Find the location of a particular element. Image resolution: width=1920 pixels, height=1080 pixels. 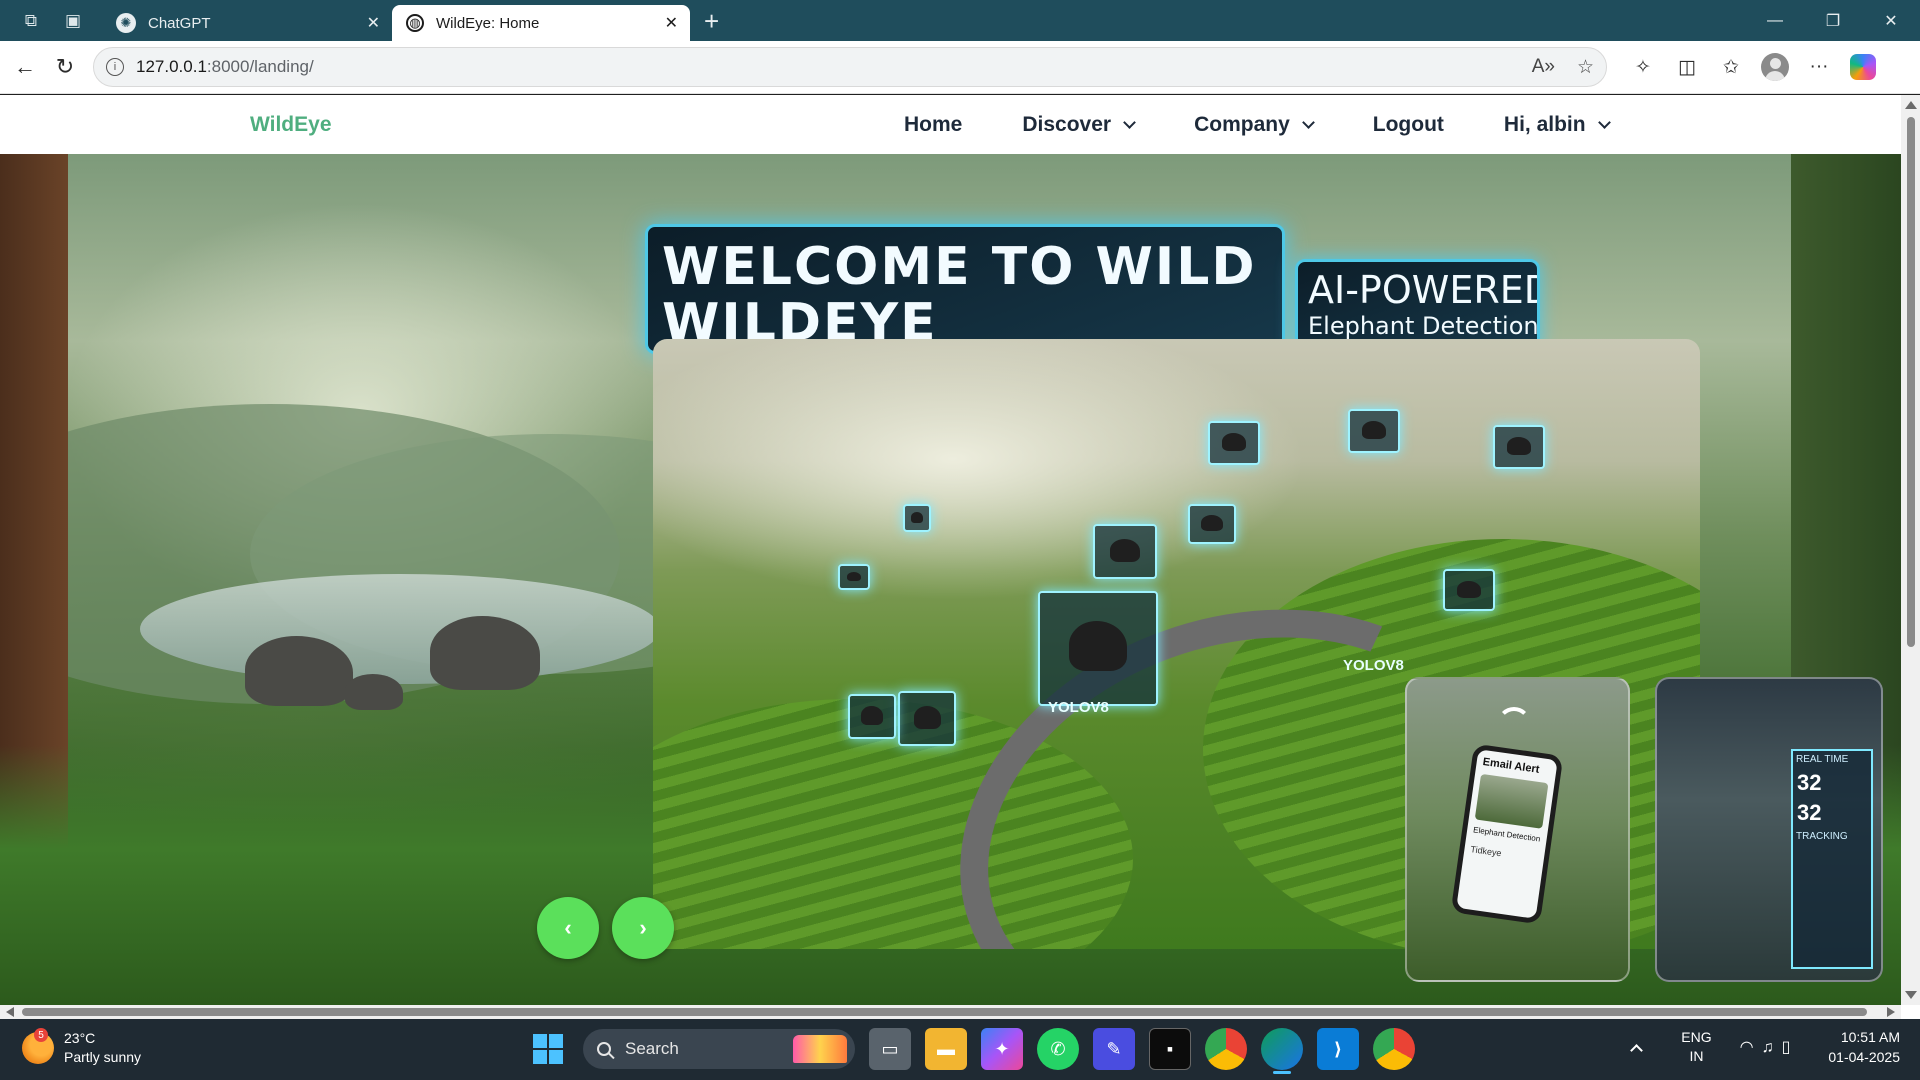

nav-discover: Discover is located at coordinates (1079, 124).